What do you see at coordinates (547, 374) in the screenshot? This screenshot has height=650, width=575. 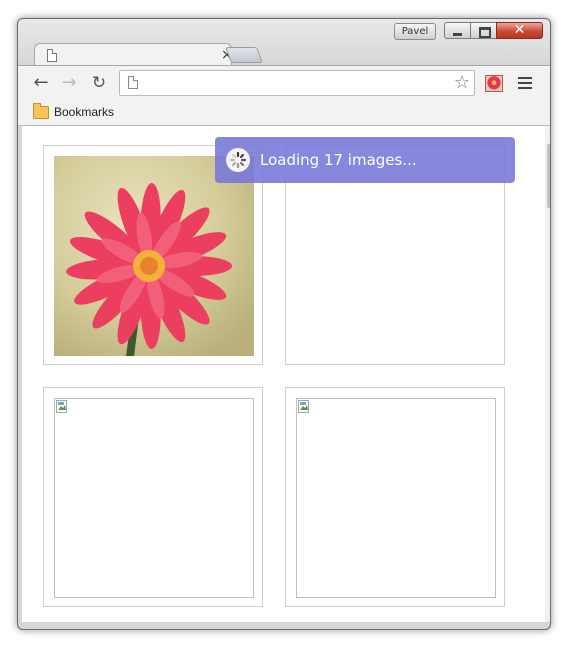 I see `vertical-scrollbar: ▲ ▼` at bounding box center [547, 374].